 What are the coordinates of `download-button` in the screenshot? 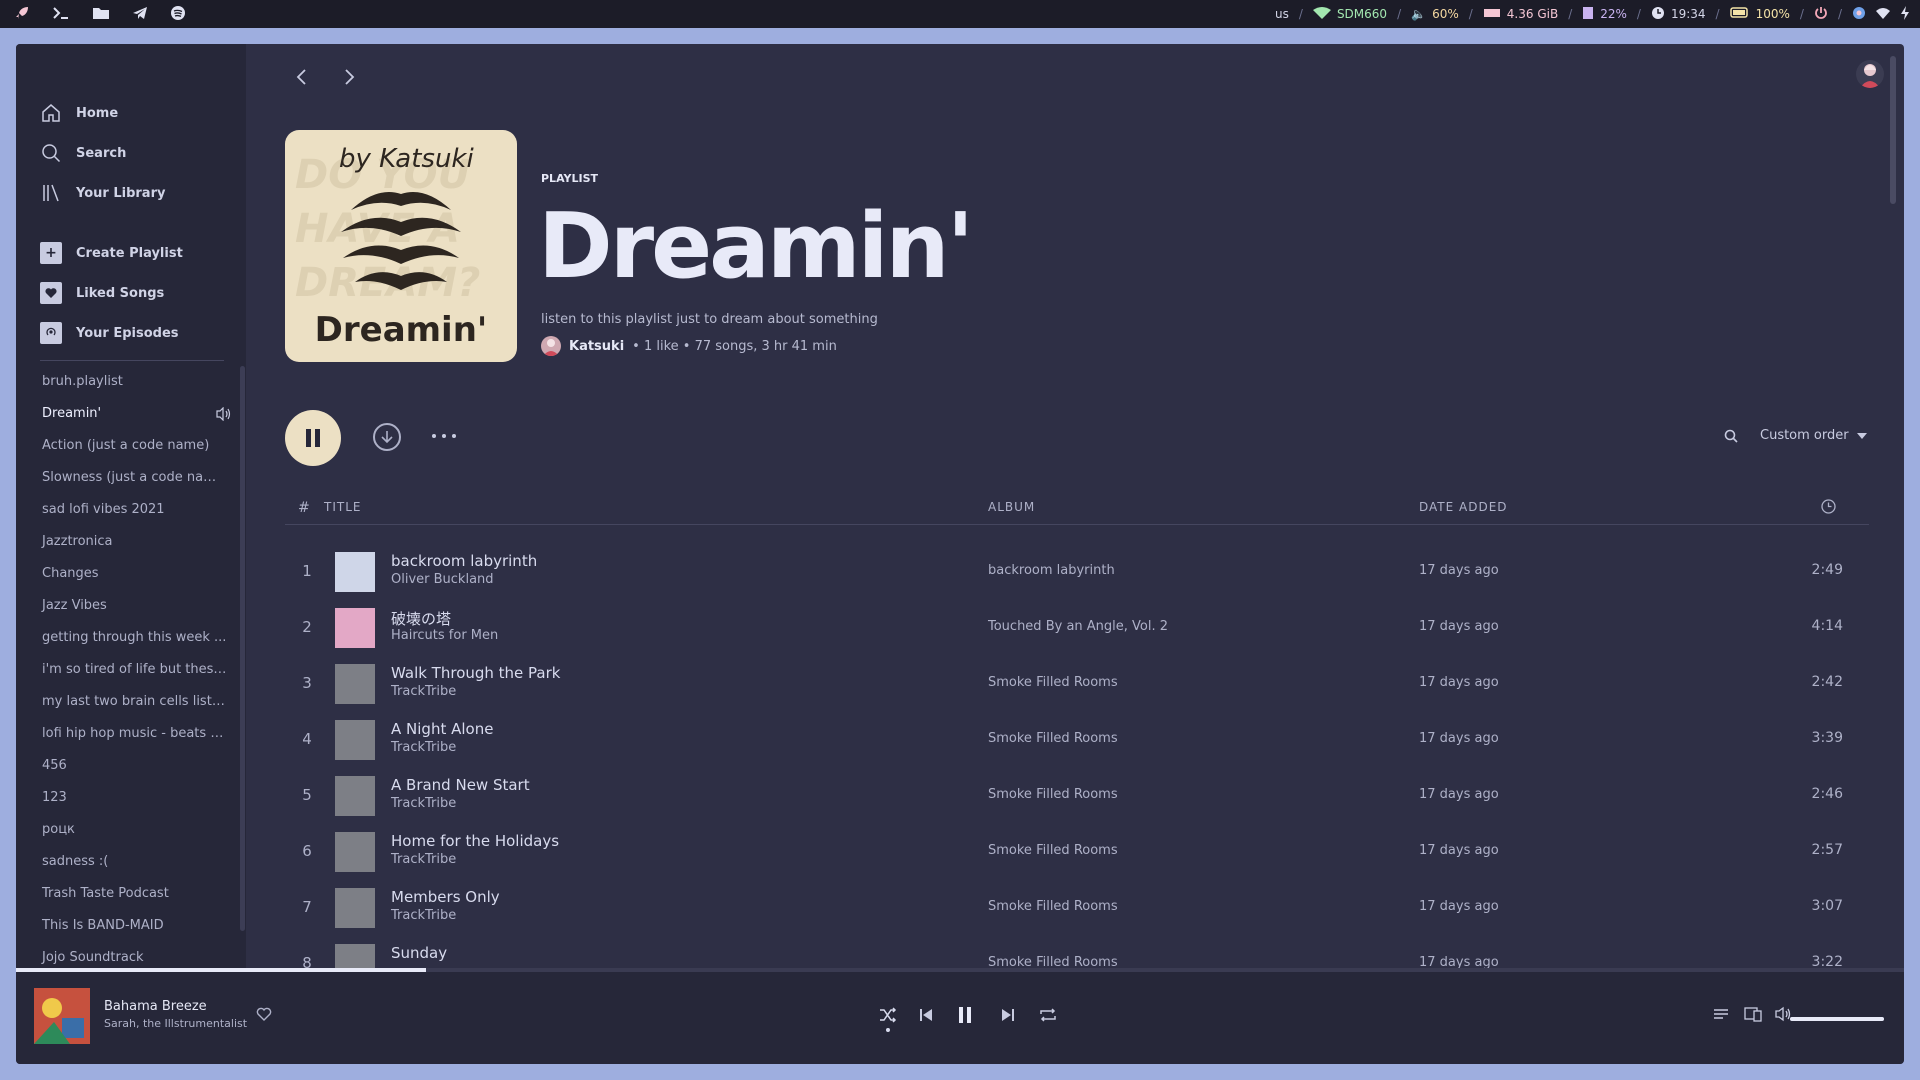 It's located at (387, 437).